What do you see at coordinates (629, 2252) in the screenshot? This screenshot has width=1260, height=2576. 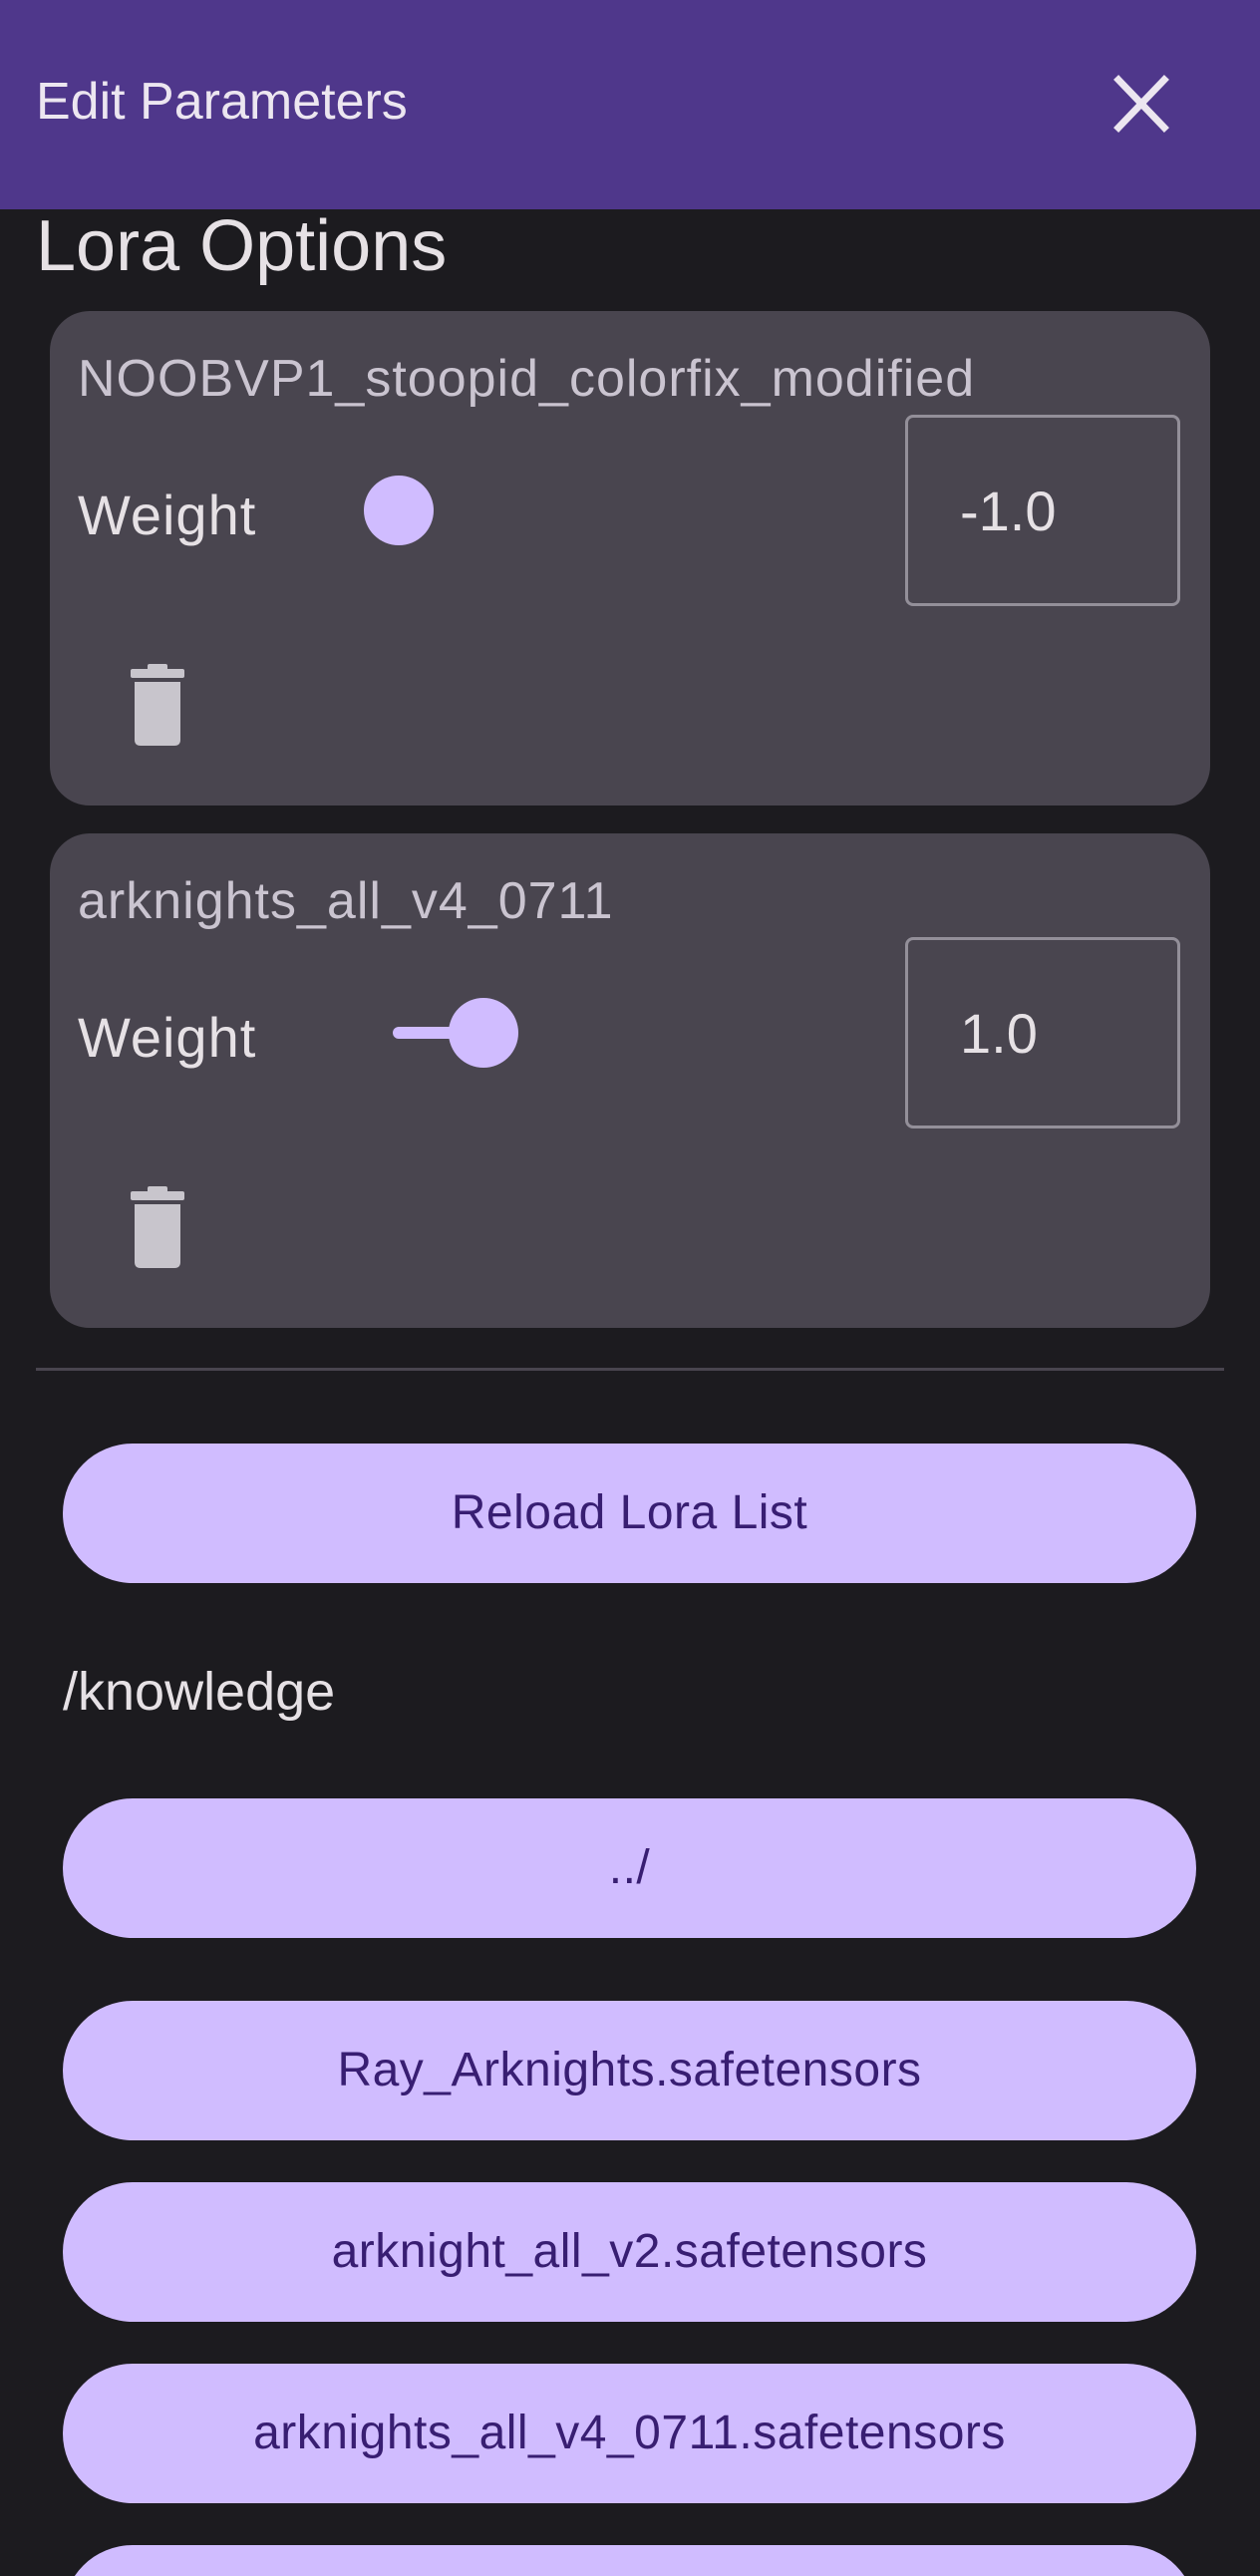 I see `file-entry-button: arknight_all_v2.safetensors` at bounding box center [629, 2252].